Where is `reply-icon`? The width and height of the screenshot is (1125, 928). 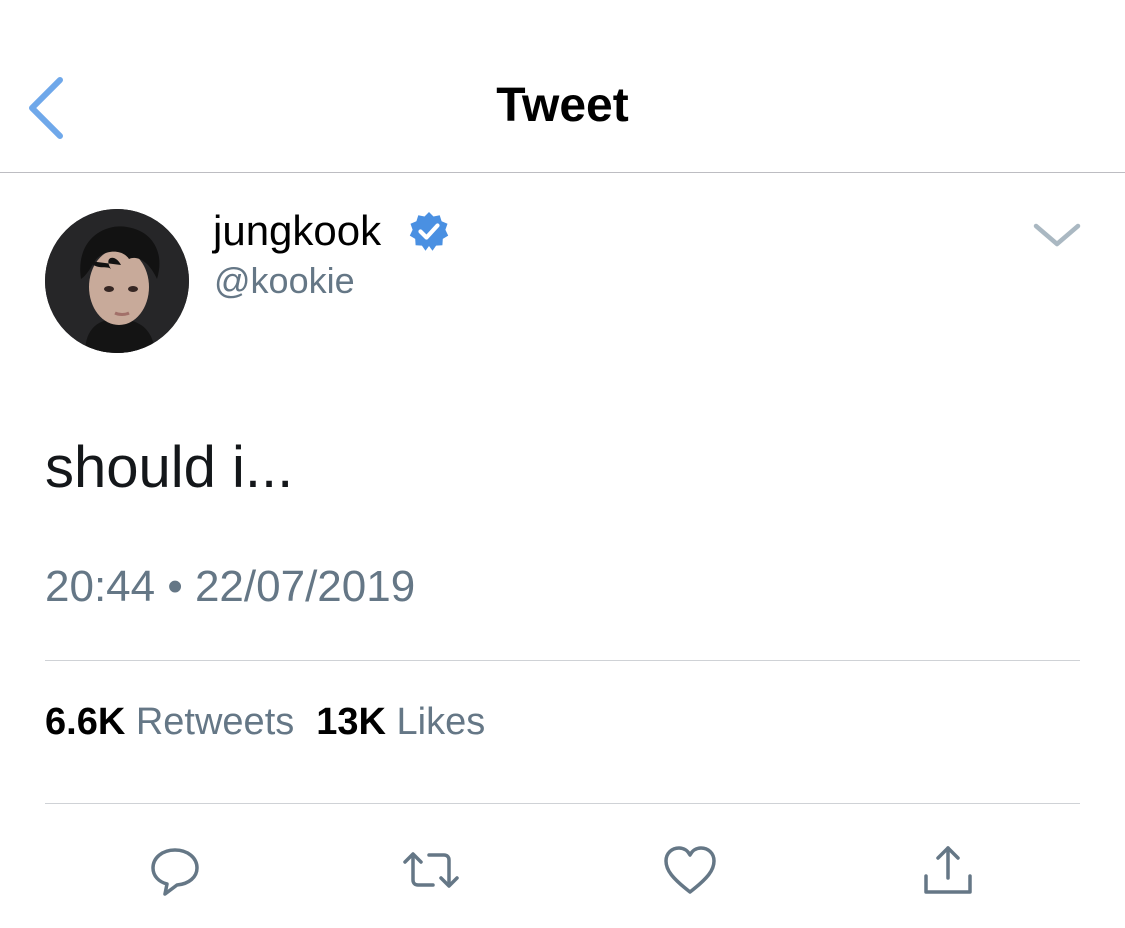
reply-icon is located at coordinates (175, 872).